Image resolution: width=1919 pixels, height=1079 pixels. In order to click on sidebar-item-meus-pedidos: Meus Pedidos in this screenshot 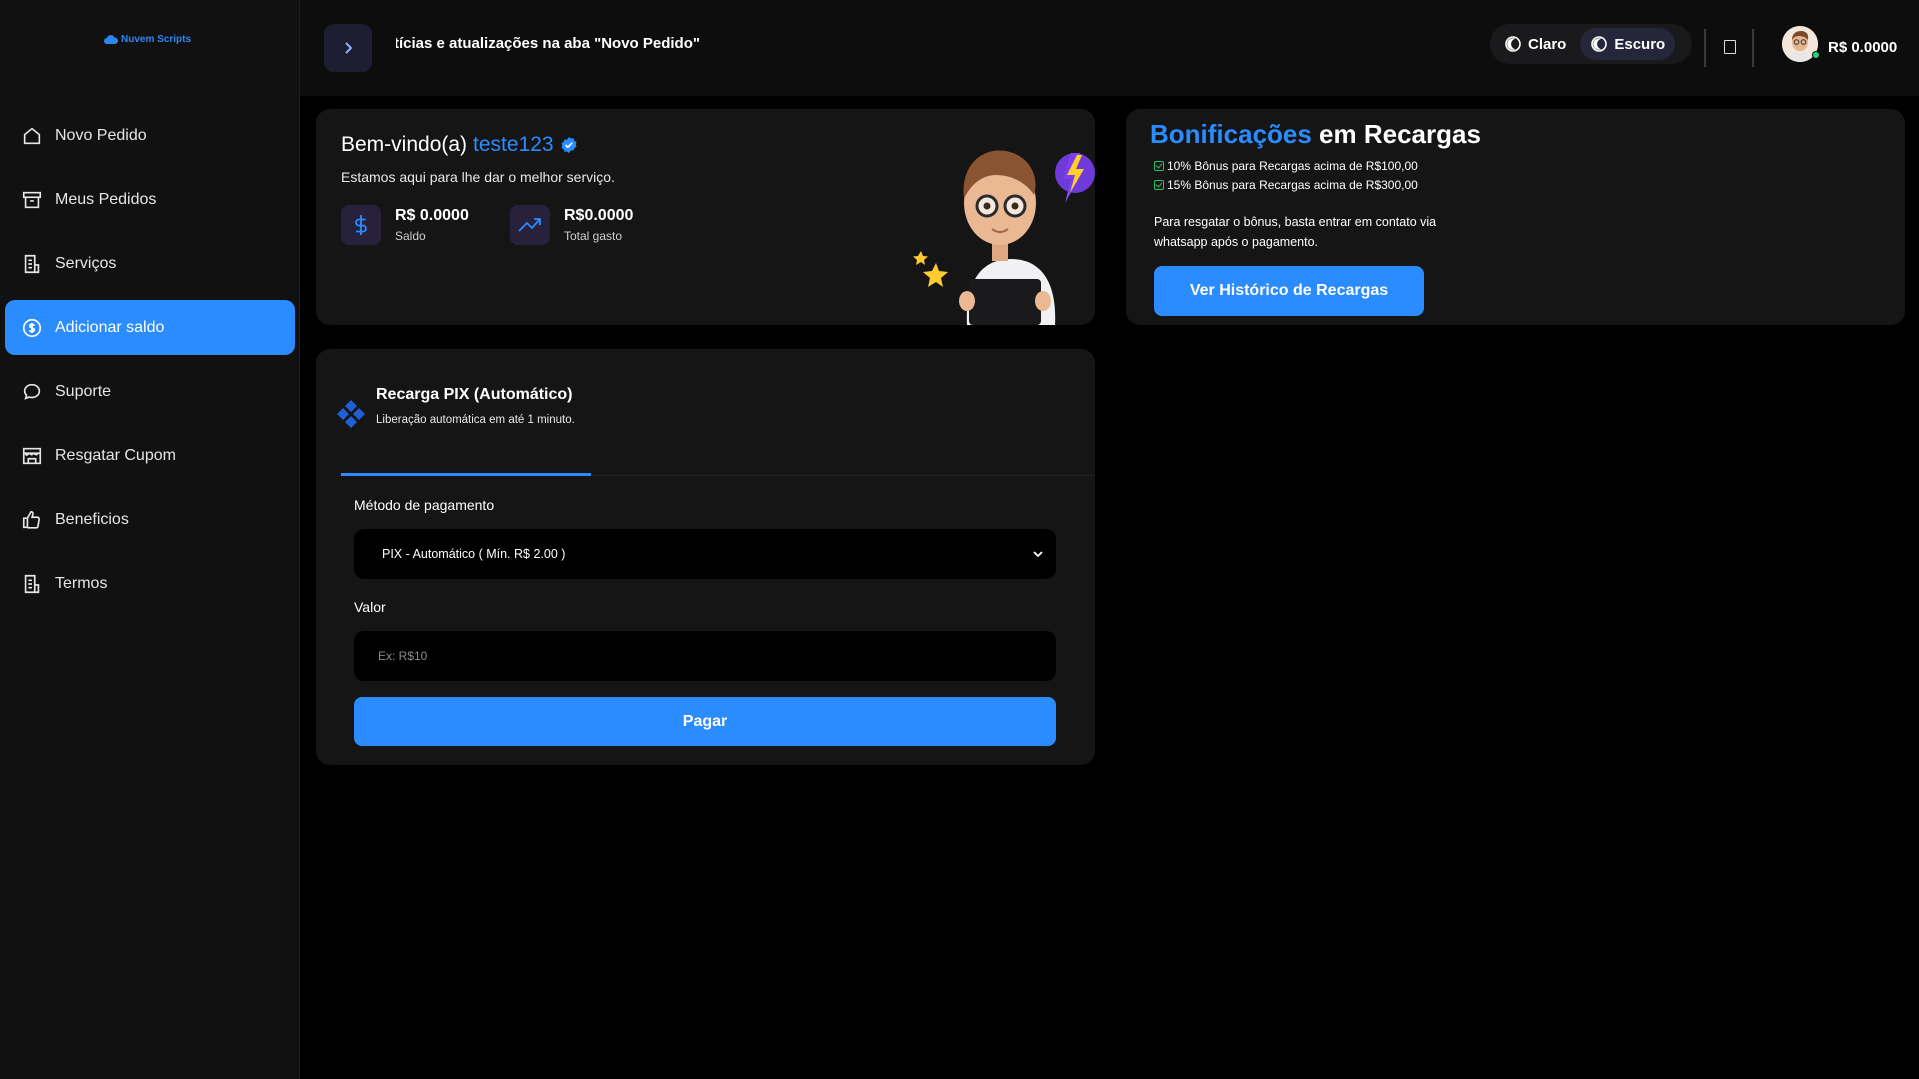, I will do `click(150, 199)`.